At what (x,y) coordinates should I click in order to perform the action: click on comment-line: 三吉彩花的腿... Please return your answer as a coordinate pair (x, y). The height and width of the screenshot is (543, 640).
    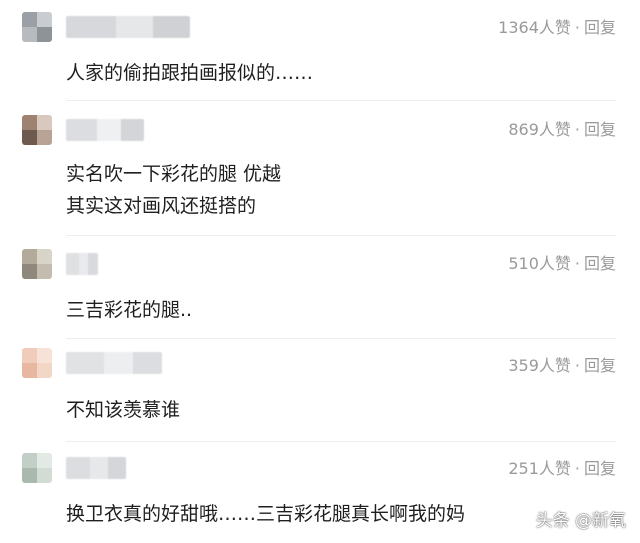
    Looking at the image, I should click on (129, 310).